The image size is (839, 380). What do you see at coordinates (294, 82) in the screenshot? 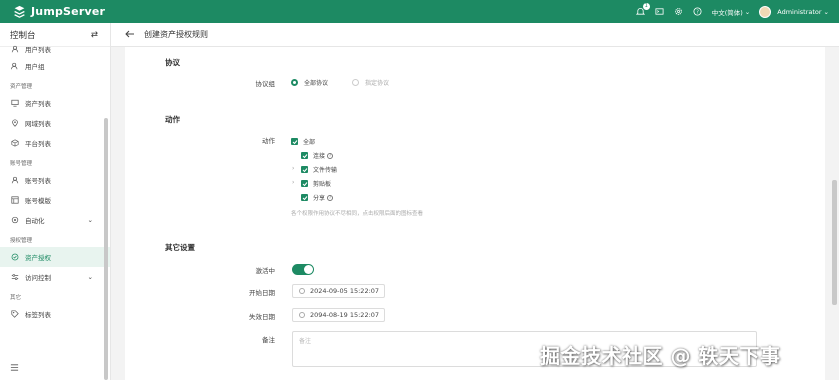
I see `radio-selected-icon` at bounding box center [294, 82].